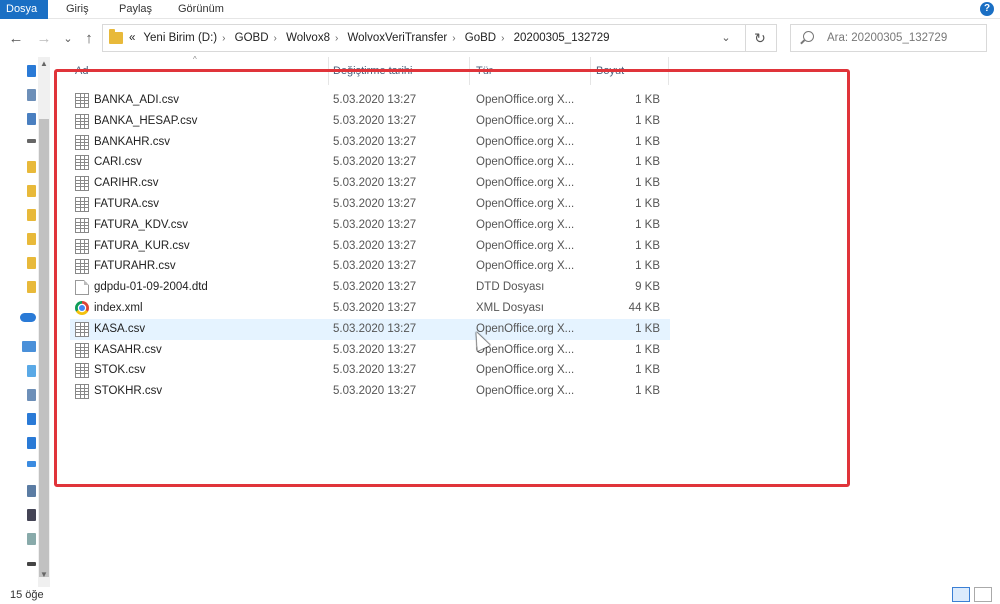 The height and width of the screenshot is (604, 1000). I want to click on breadcrumb-overflow: «, so click(132, 38).